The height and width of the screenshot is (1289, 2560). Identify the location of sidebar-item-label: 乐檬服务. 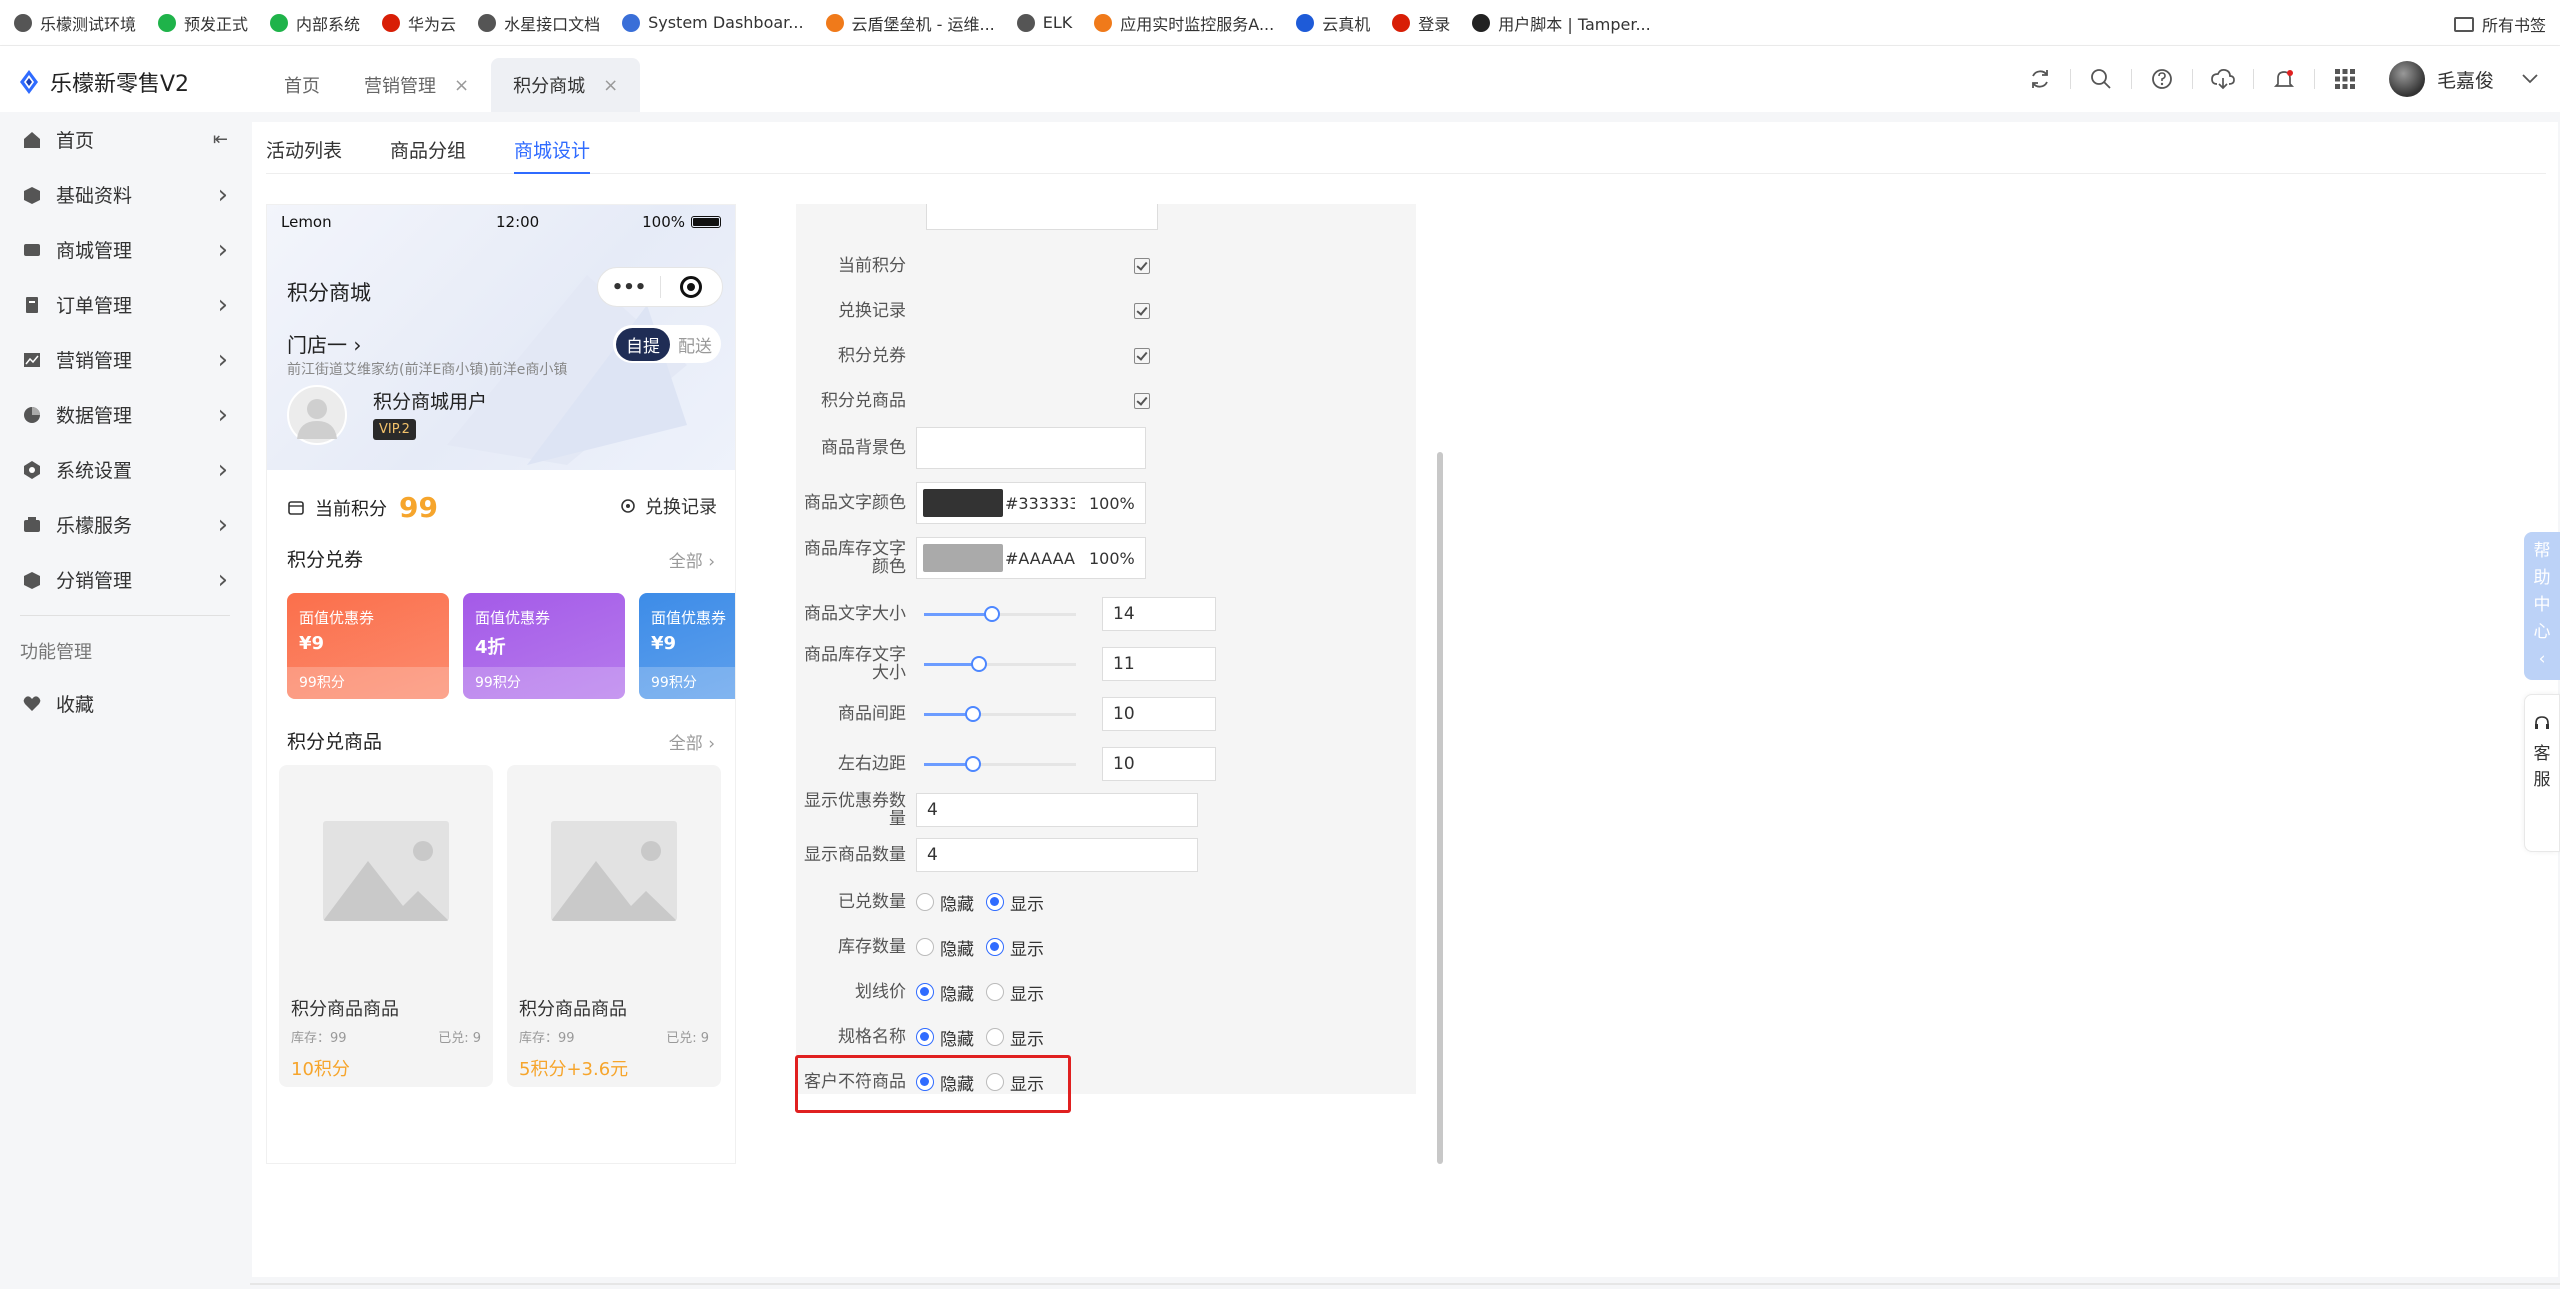
(94, 526).